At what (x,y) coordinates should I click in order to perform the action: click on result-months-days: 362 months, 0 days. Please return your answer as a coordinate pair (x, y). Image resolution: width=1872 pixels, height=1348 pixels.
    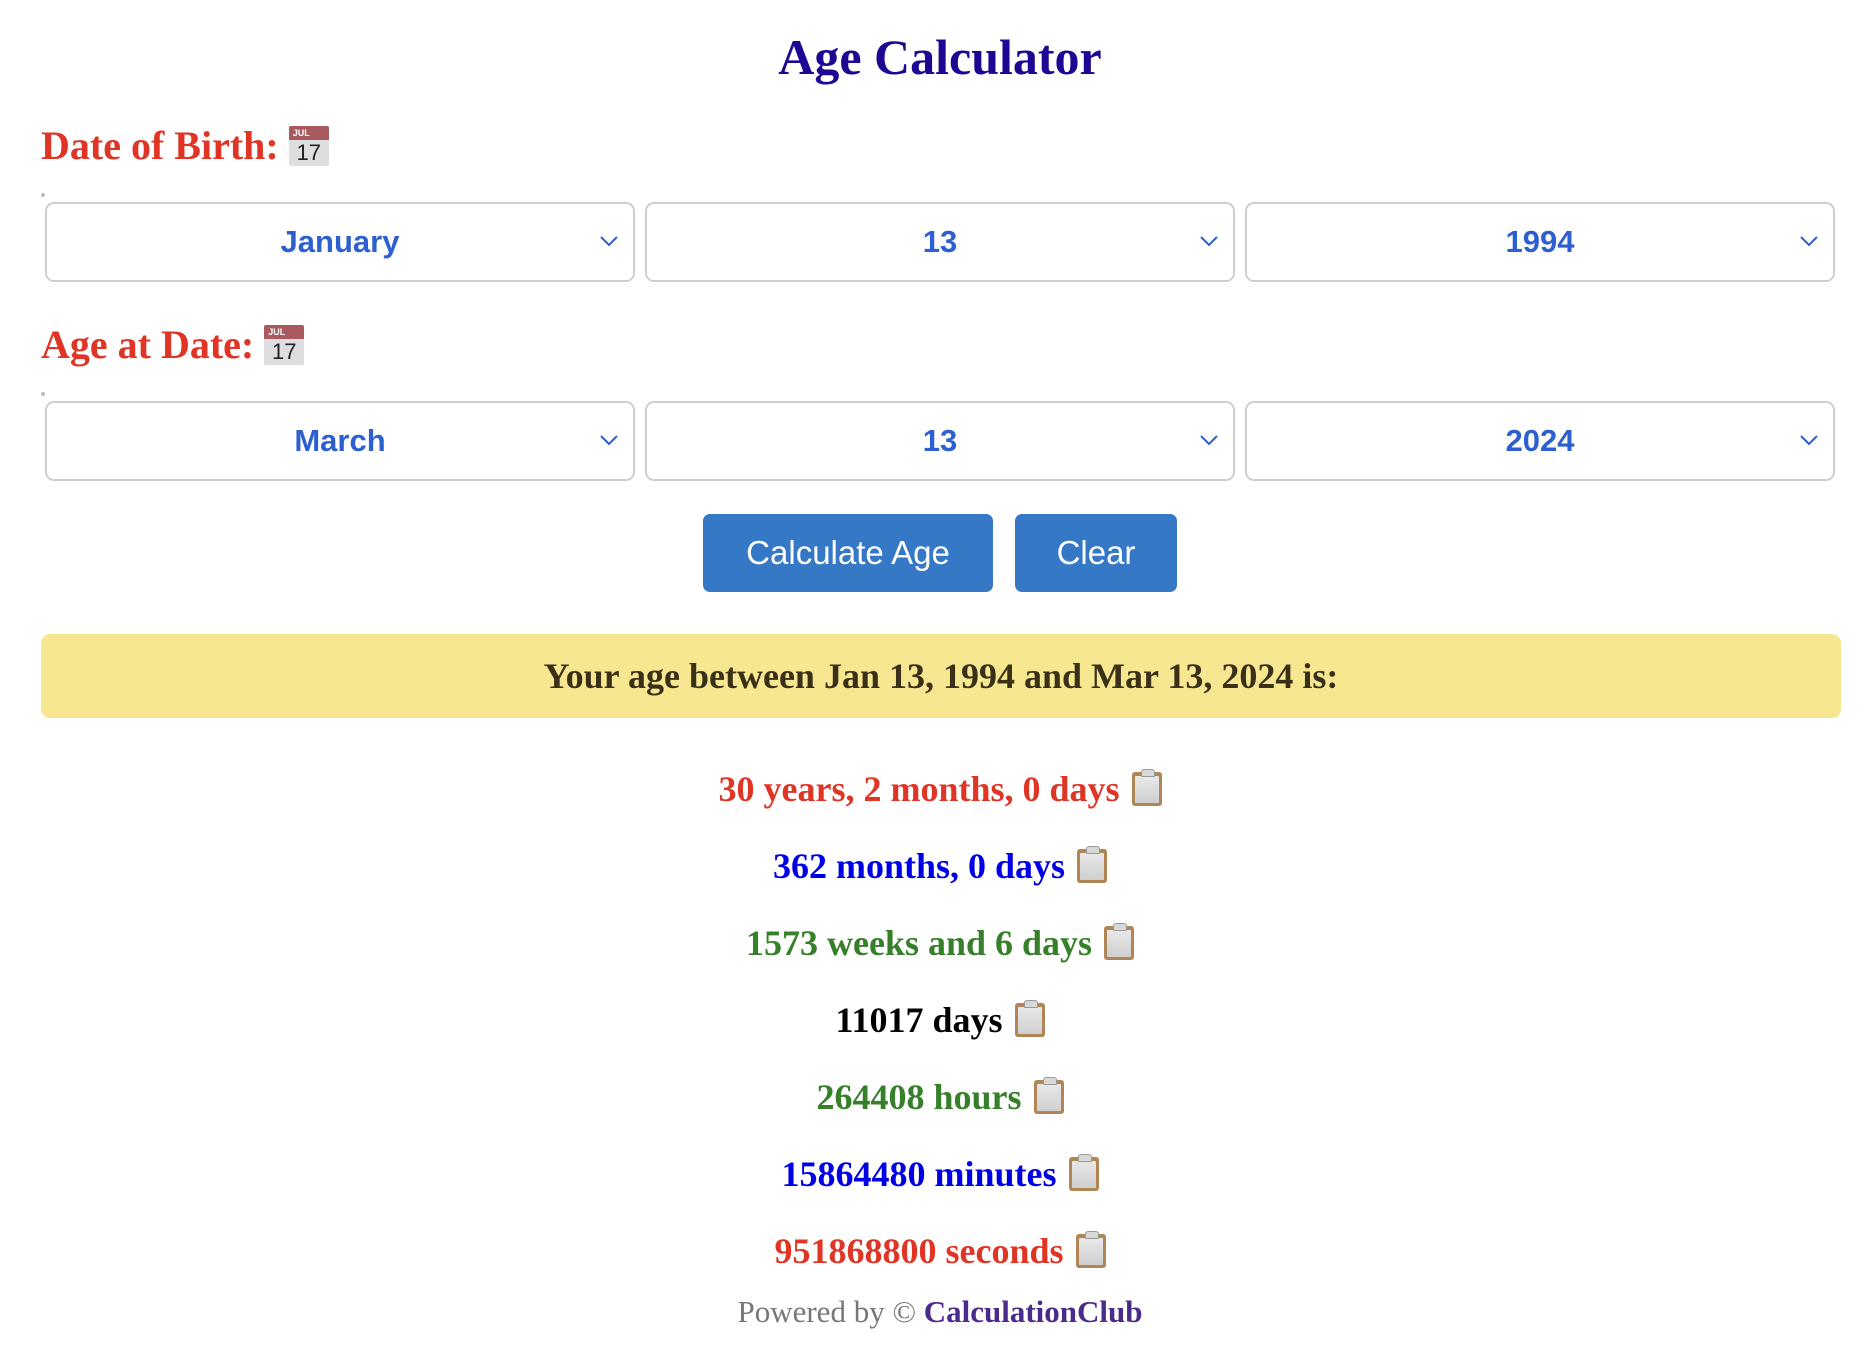
    Looking at the image, I should click on (936, 865).